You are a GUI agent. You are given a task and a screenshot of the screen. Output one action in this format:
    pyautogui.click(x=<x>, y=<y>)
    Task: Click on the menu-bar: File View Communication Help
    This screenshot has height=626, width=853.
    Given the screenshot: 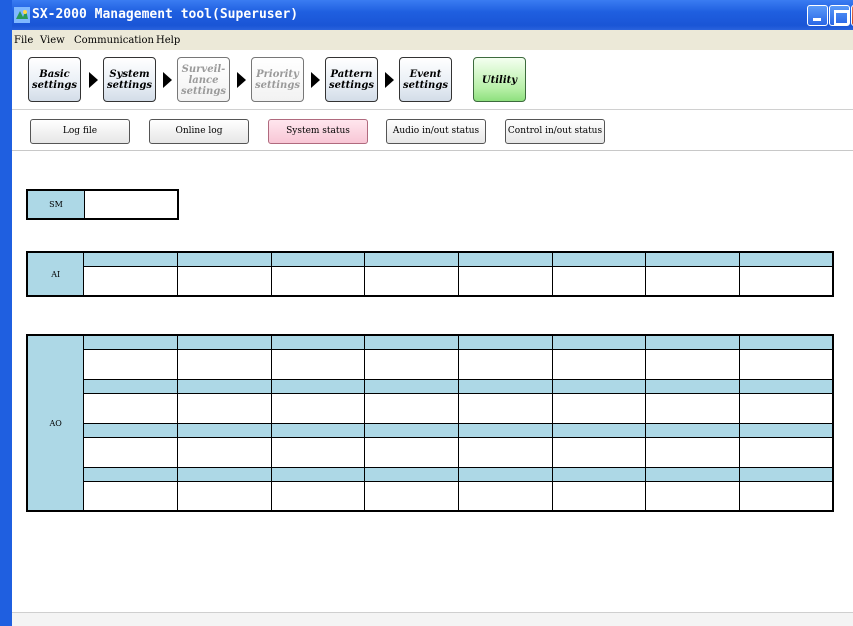 What is the action you would take?
    pyautogui.click(x=432, y=40)
    